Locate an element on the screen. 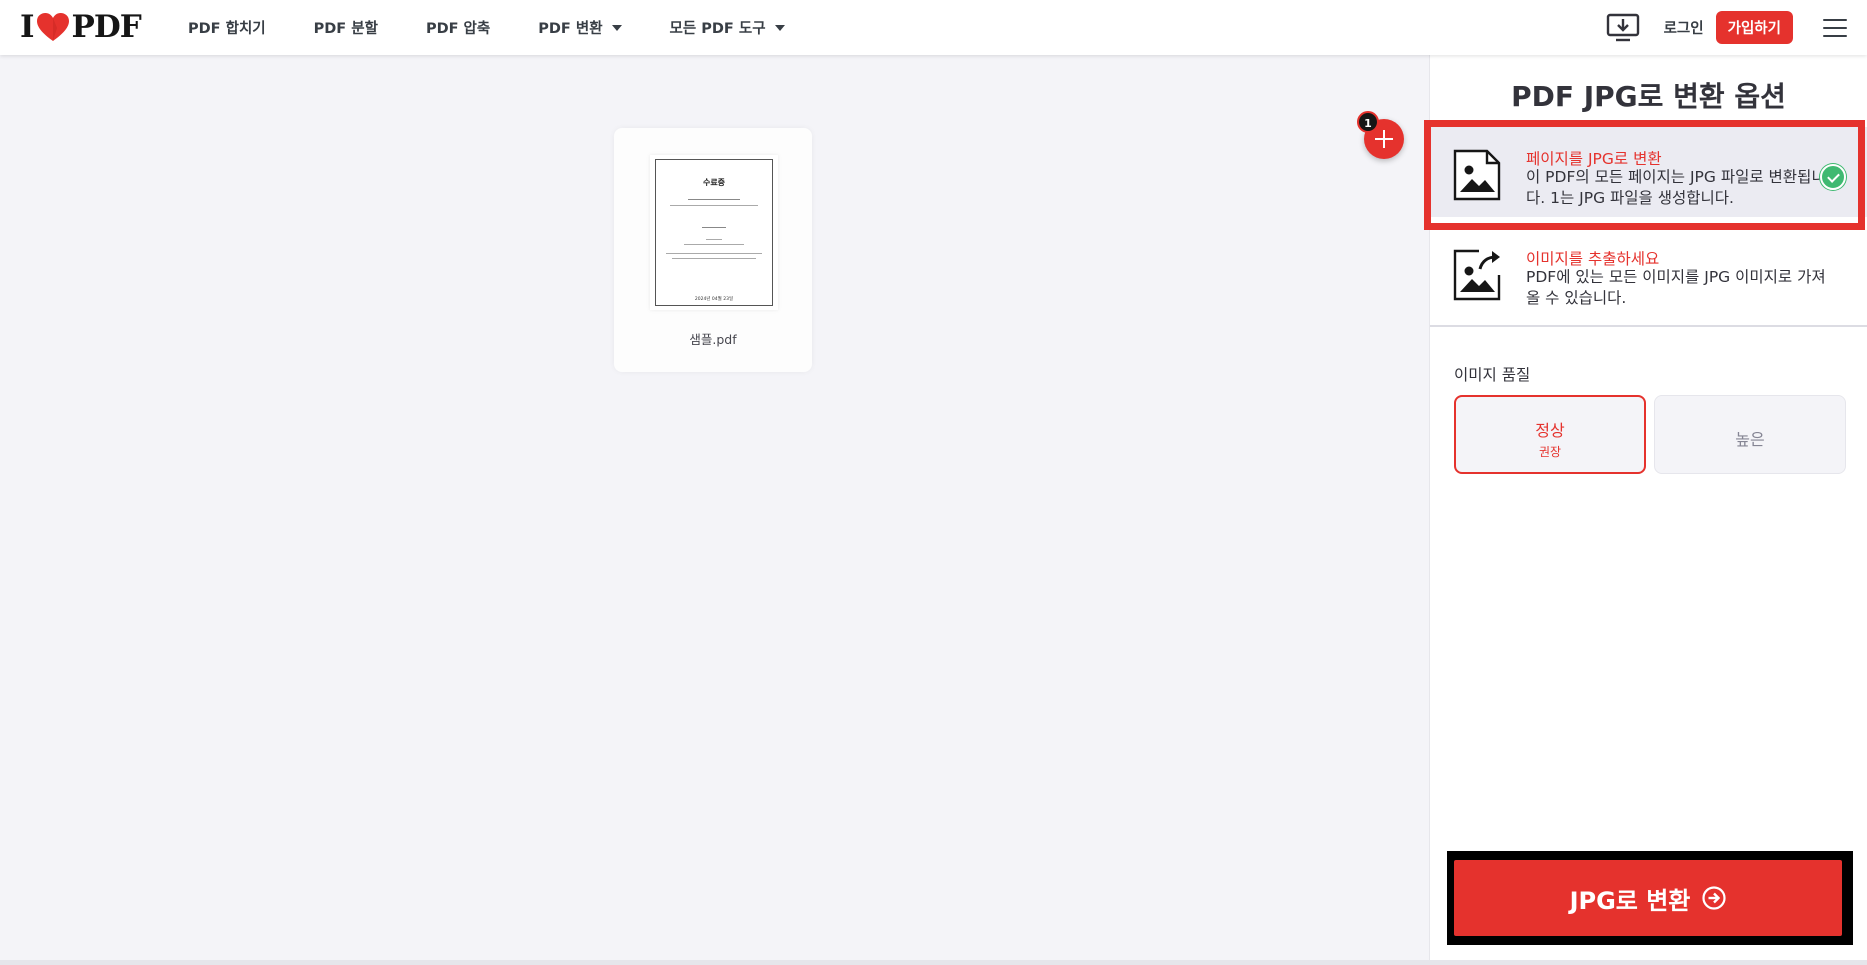 Image resolution: width=1867 pixels, height=965 pixels. login-link: 로그인 is located at coordinates (1684, 27).